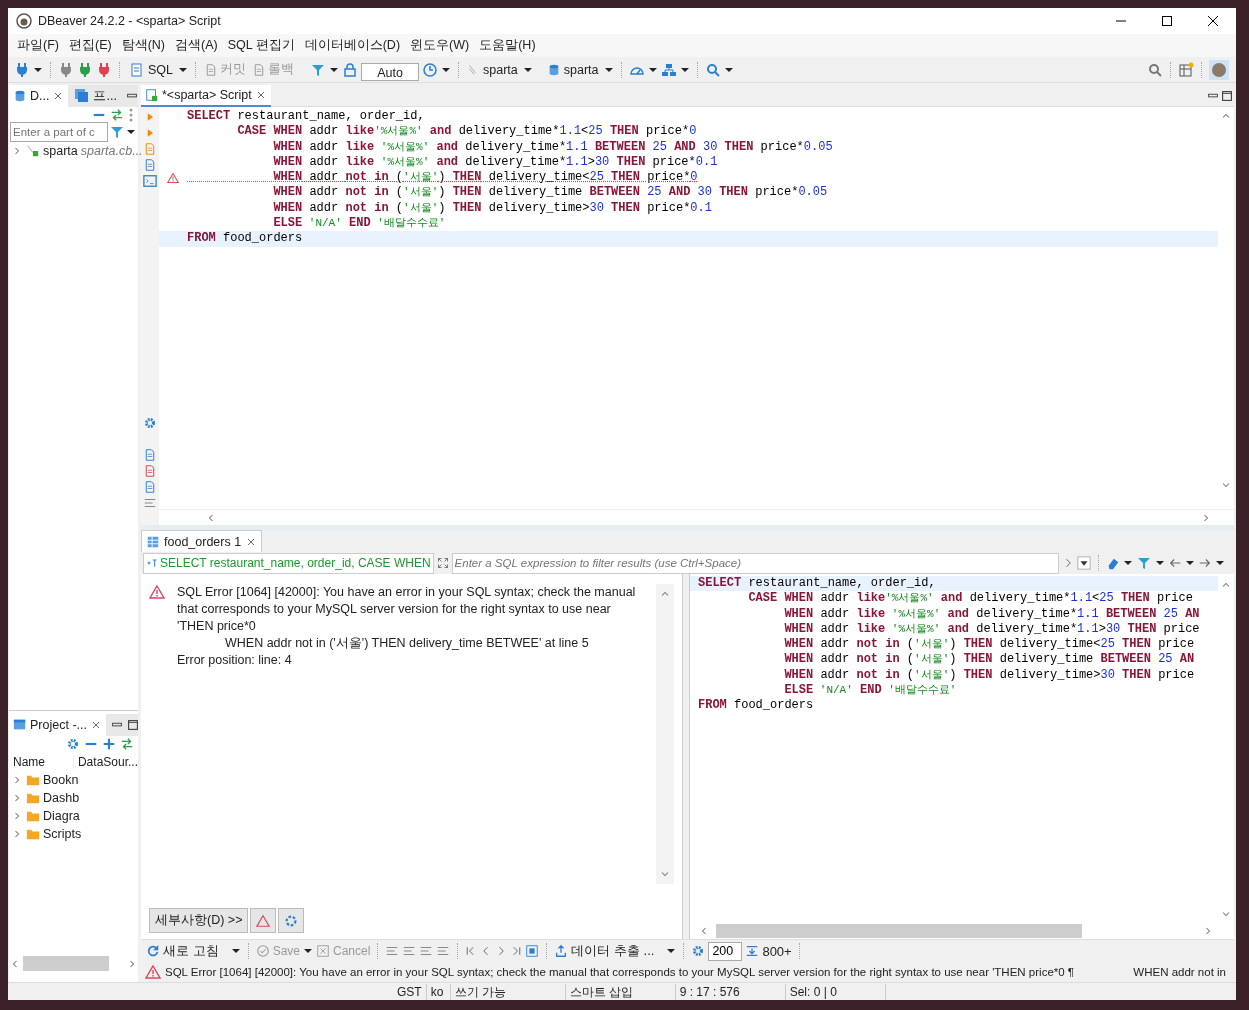 This screenshot has width=1249, height=1010. Describe the element at coordinates (1175, 563) in the screenshot. I see `back-arrow-icon` at that location.